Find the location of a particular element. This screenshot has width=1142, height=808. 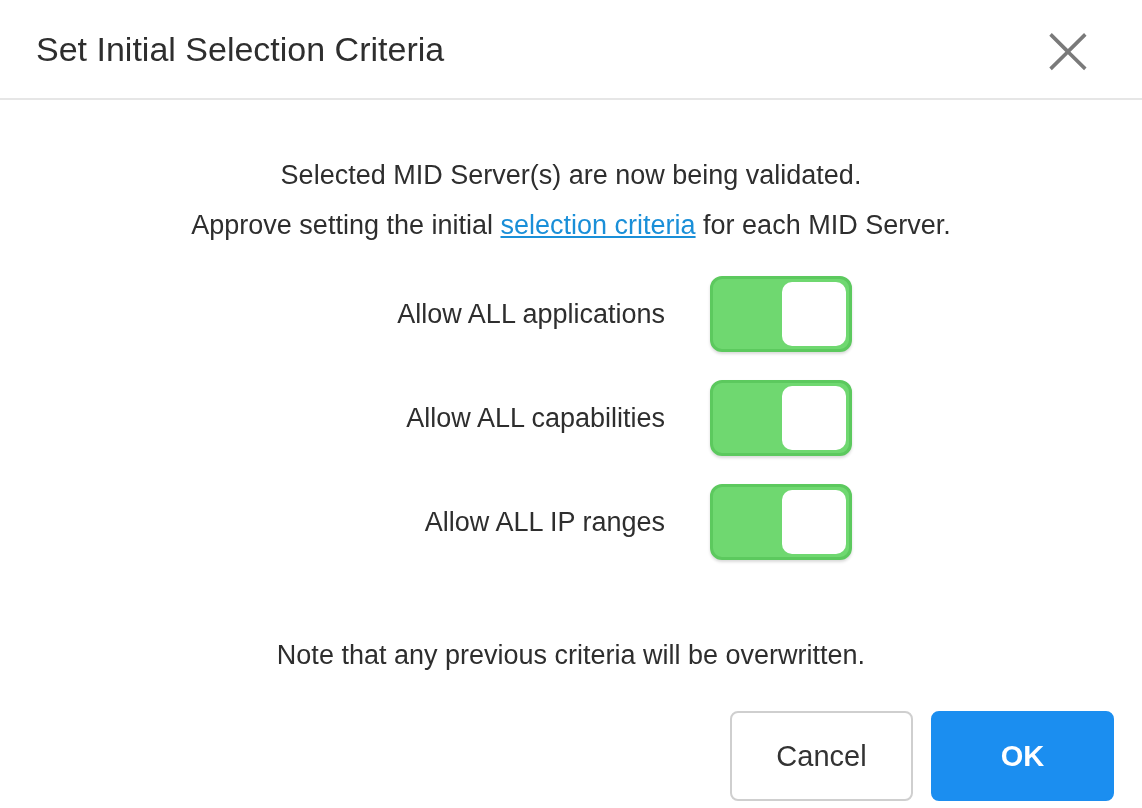

toggle-label: Allow ALL applications is located at coordinates (530, 314).